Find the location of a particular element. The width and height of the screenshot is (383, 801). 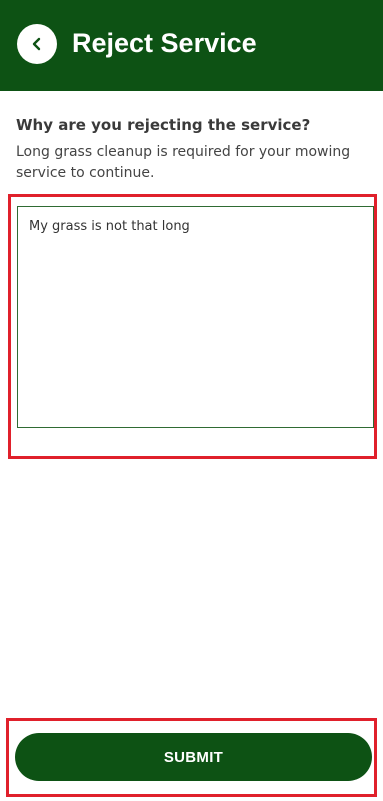

submit-button: SUBMIT is located at coordinates (193, 757).